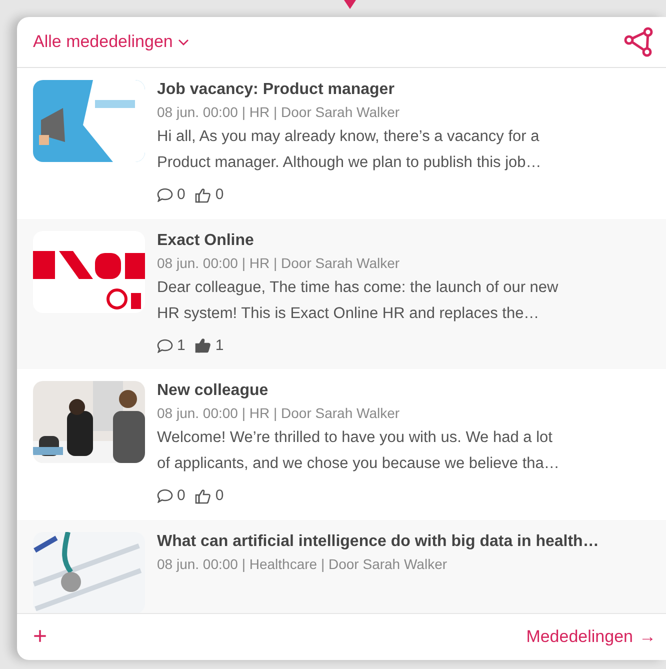 The width and height of the screenshot is (666, 669). What do you see at coordinates (302, 564) in the screenshot?
I see `announcement-meta: 08 jun. 00:00 | Healthcare | Door Sarah Walker` at bounding box center [302, 564].